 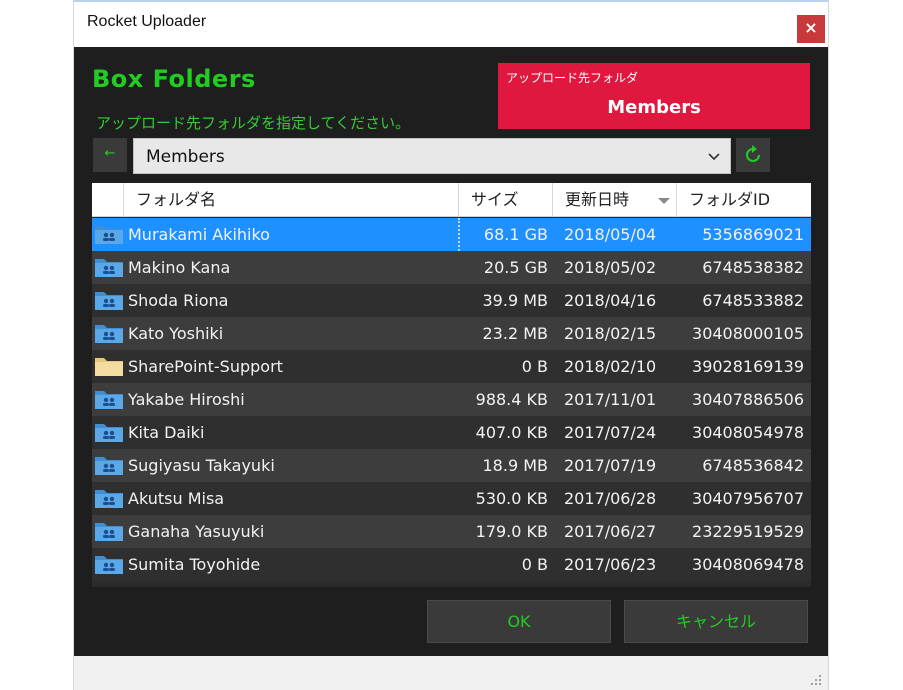 What do you see at coordinates (716, 621) in the screenshot?
I see `cancel-button: キャンセル` at bounding box center [716, 621].